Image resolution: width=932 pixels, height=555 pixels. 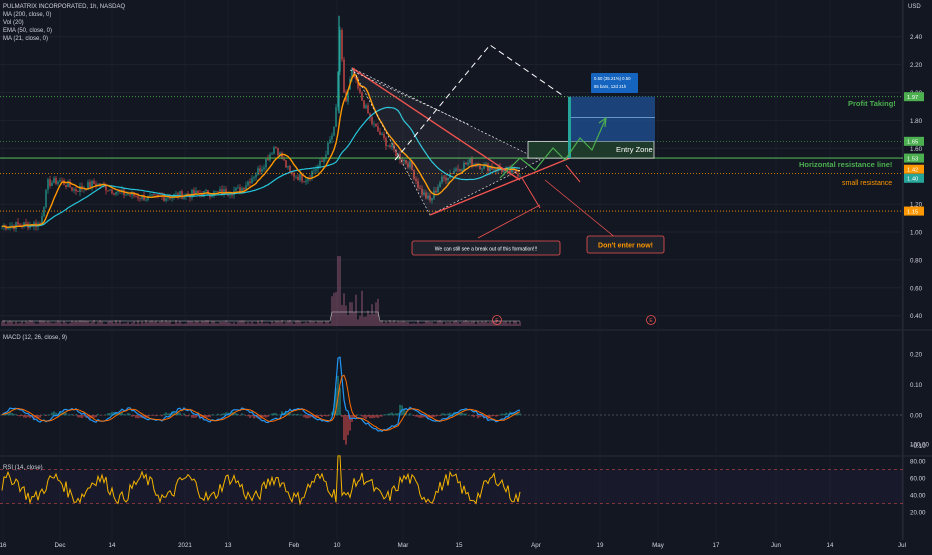 What do you see at coordinates (914, 7) in the screenshot?
I see `currency-label: USD` at bounding box center [914, 7].